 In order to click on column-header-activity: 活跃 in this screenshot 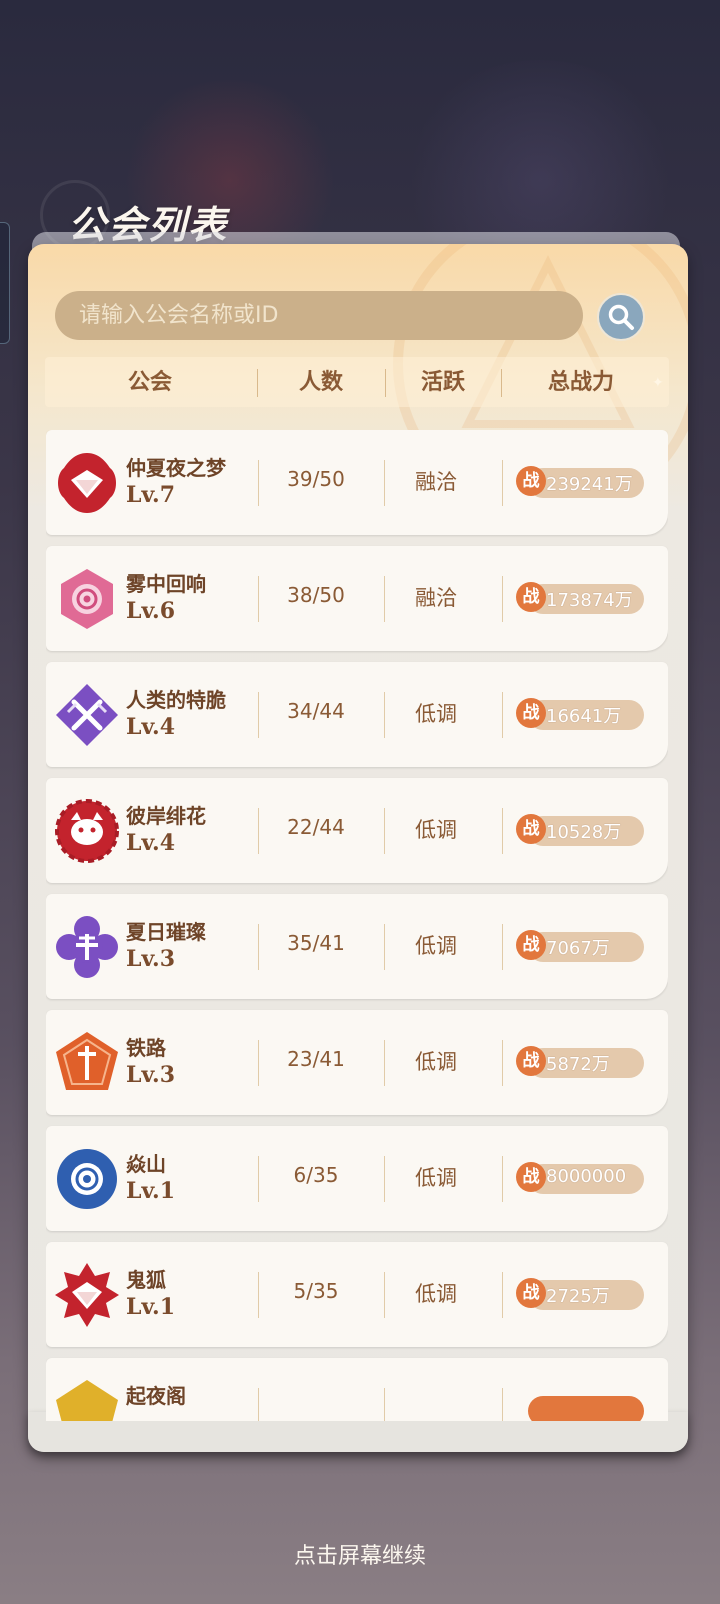, I will do `click(442, 382)`.